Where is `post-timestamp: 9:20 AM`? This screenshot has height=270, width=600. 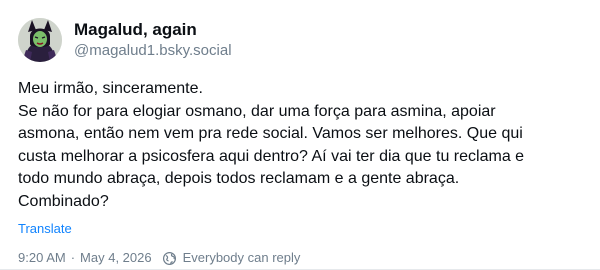
post-timestamp: 9:20 AM is located at coordinates (42, 258).